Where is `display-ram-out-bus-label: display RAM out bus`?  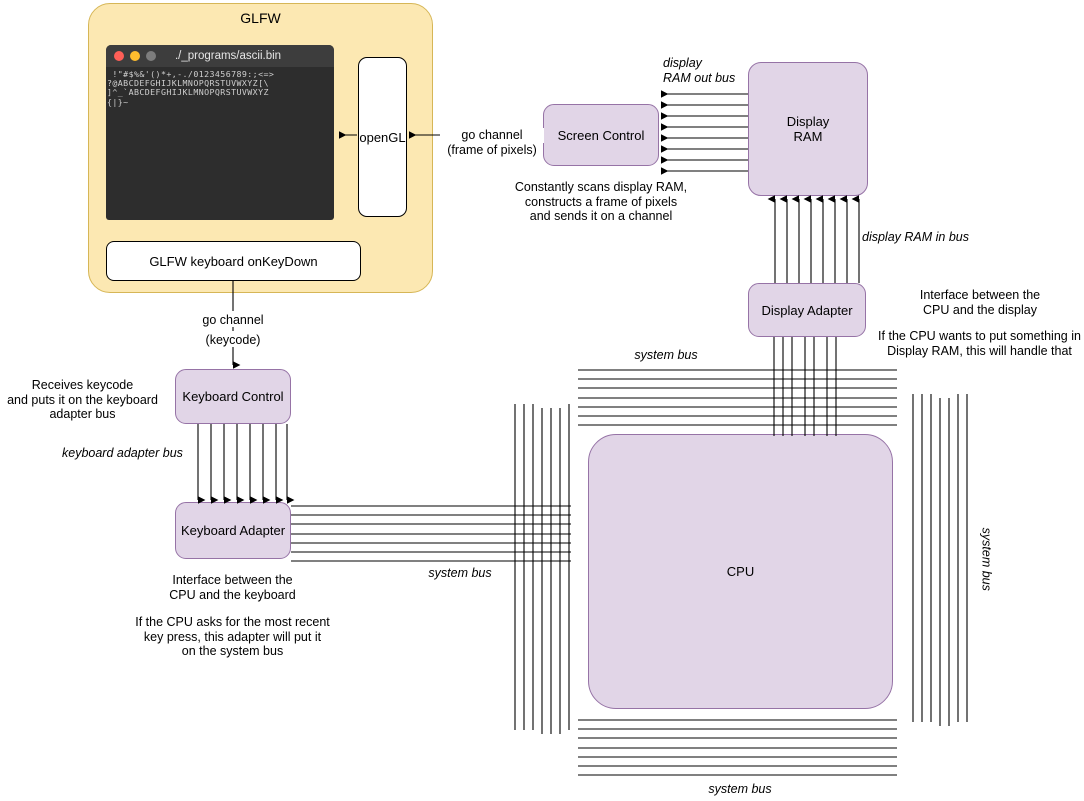
display-ram-out-bus-label: display RAM out bus is located at coordinates (723, 70).